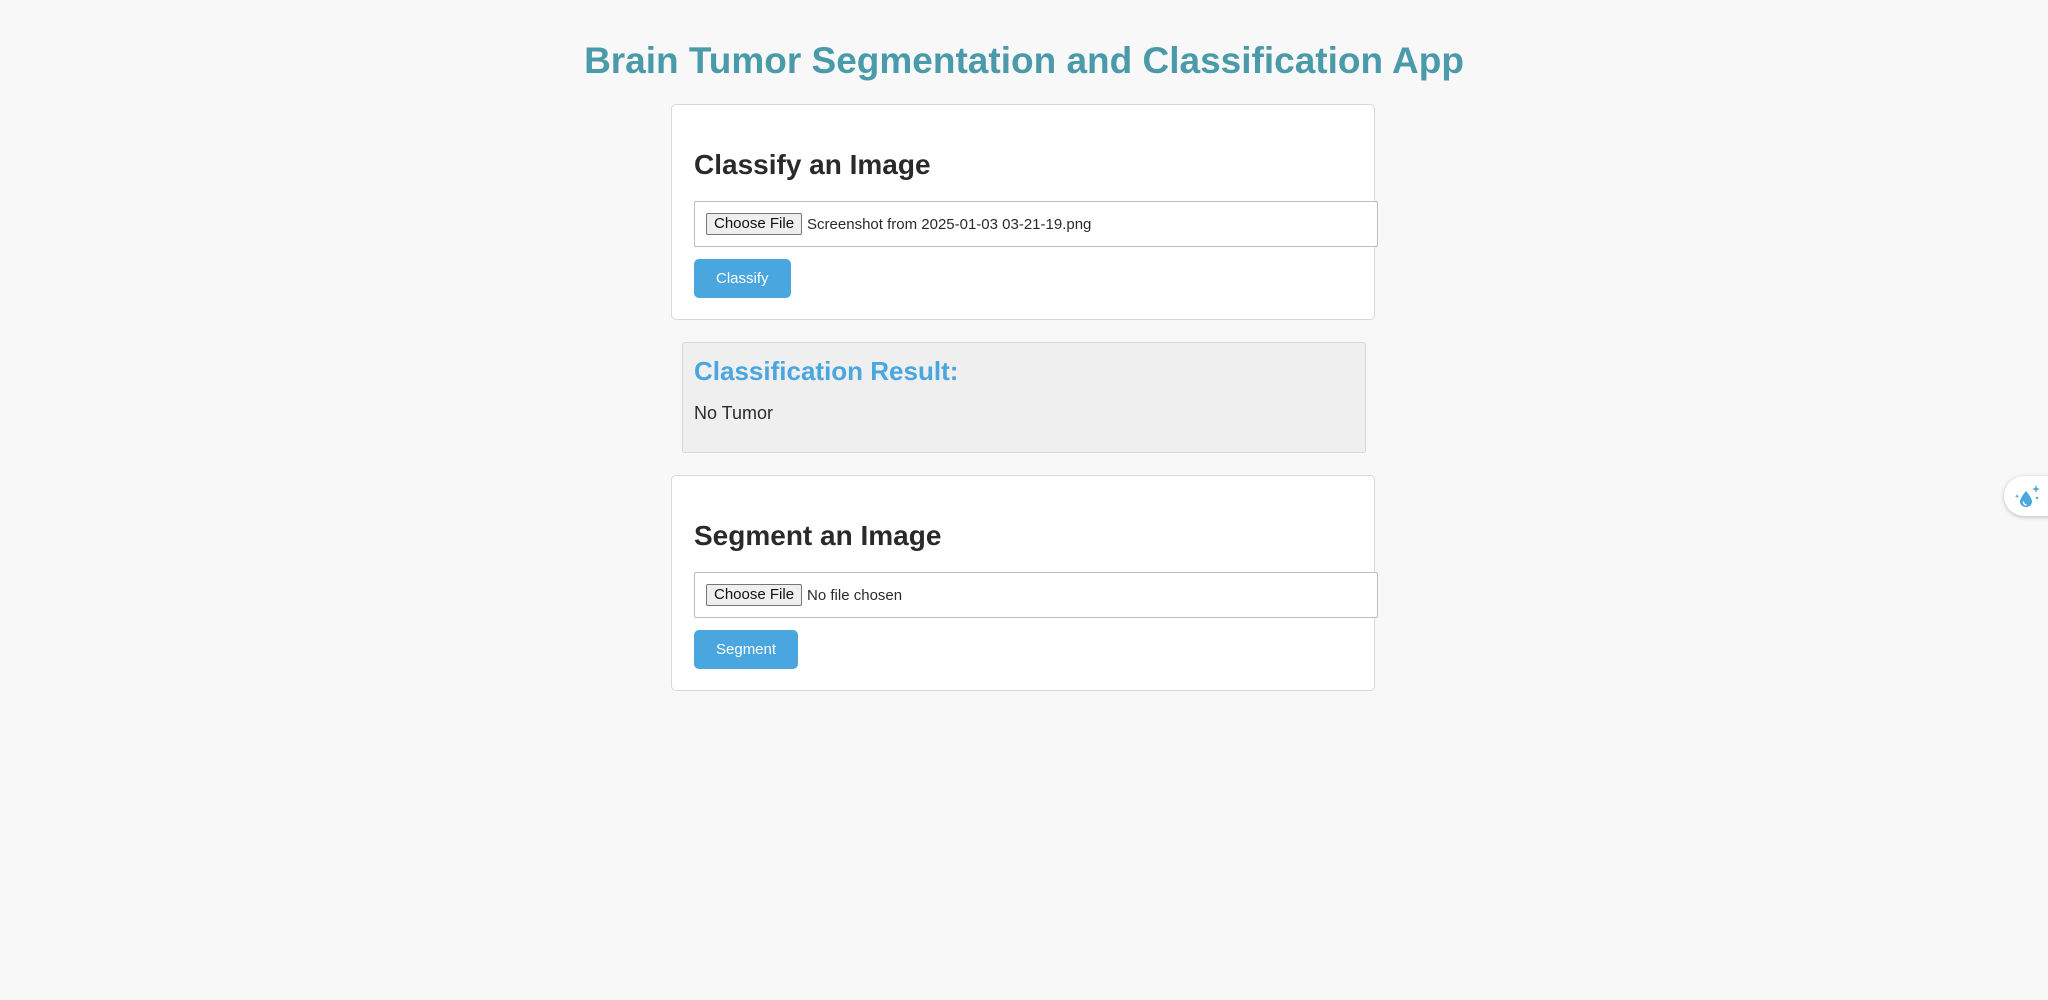  Describe the element at coordinates (754, 224) in the screenshot. I see `classify-choose-file-button: Choose File` at that location.